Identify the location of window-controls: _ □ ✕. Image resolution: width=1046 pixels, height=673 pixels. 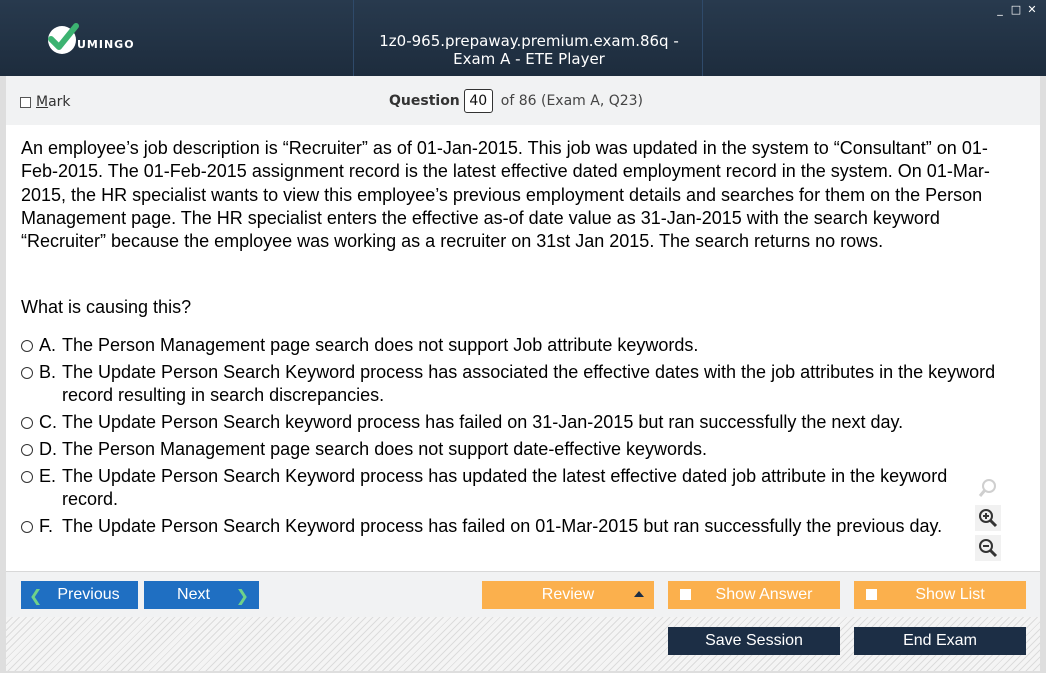
(1016, 10).